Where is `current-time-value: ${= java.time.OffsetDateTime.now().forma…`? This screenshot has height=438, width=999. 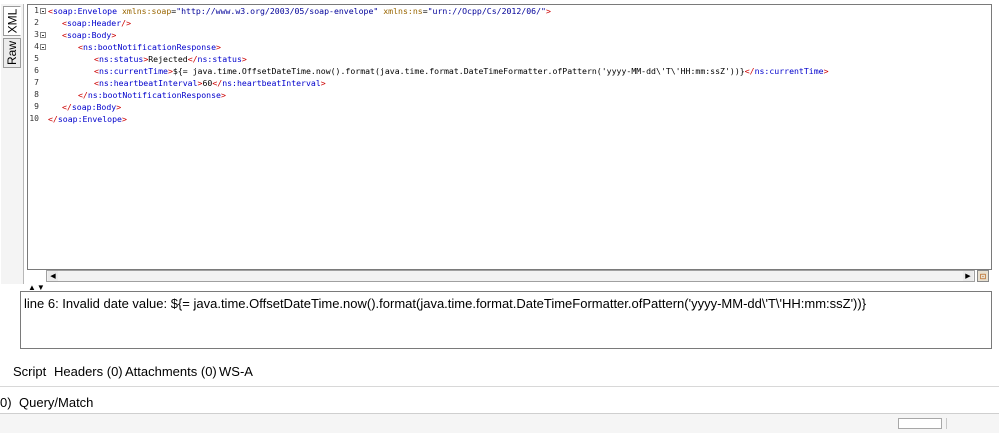
current-time-value: ${= java.time.OffsetDateTime.now().forma… is located at coordinates (458, 71).